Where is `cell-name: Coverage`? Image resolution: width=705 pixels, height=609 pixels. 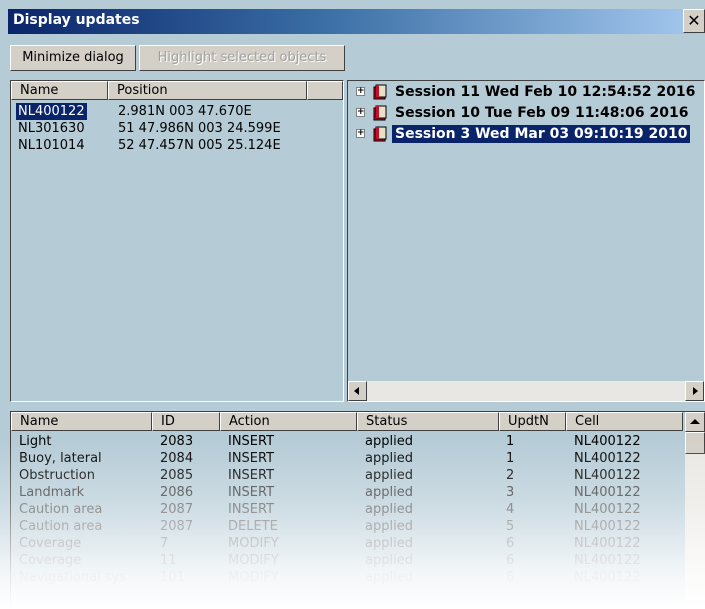
cell-name: Coverage is located at coordinates (50, 560).